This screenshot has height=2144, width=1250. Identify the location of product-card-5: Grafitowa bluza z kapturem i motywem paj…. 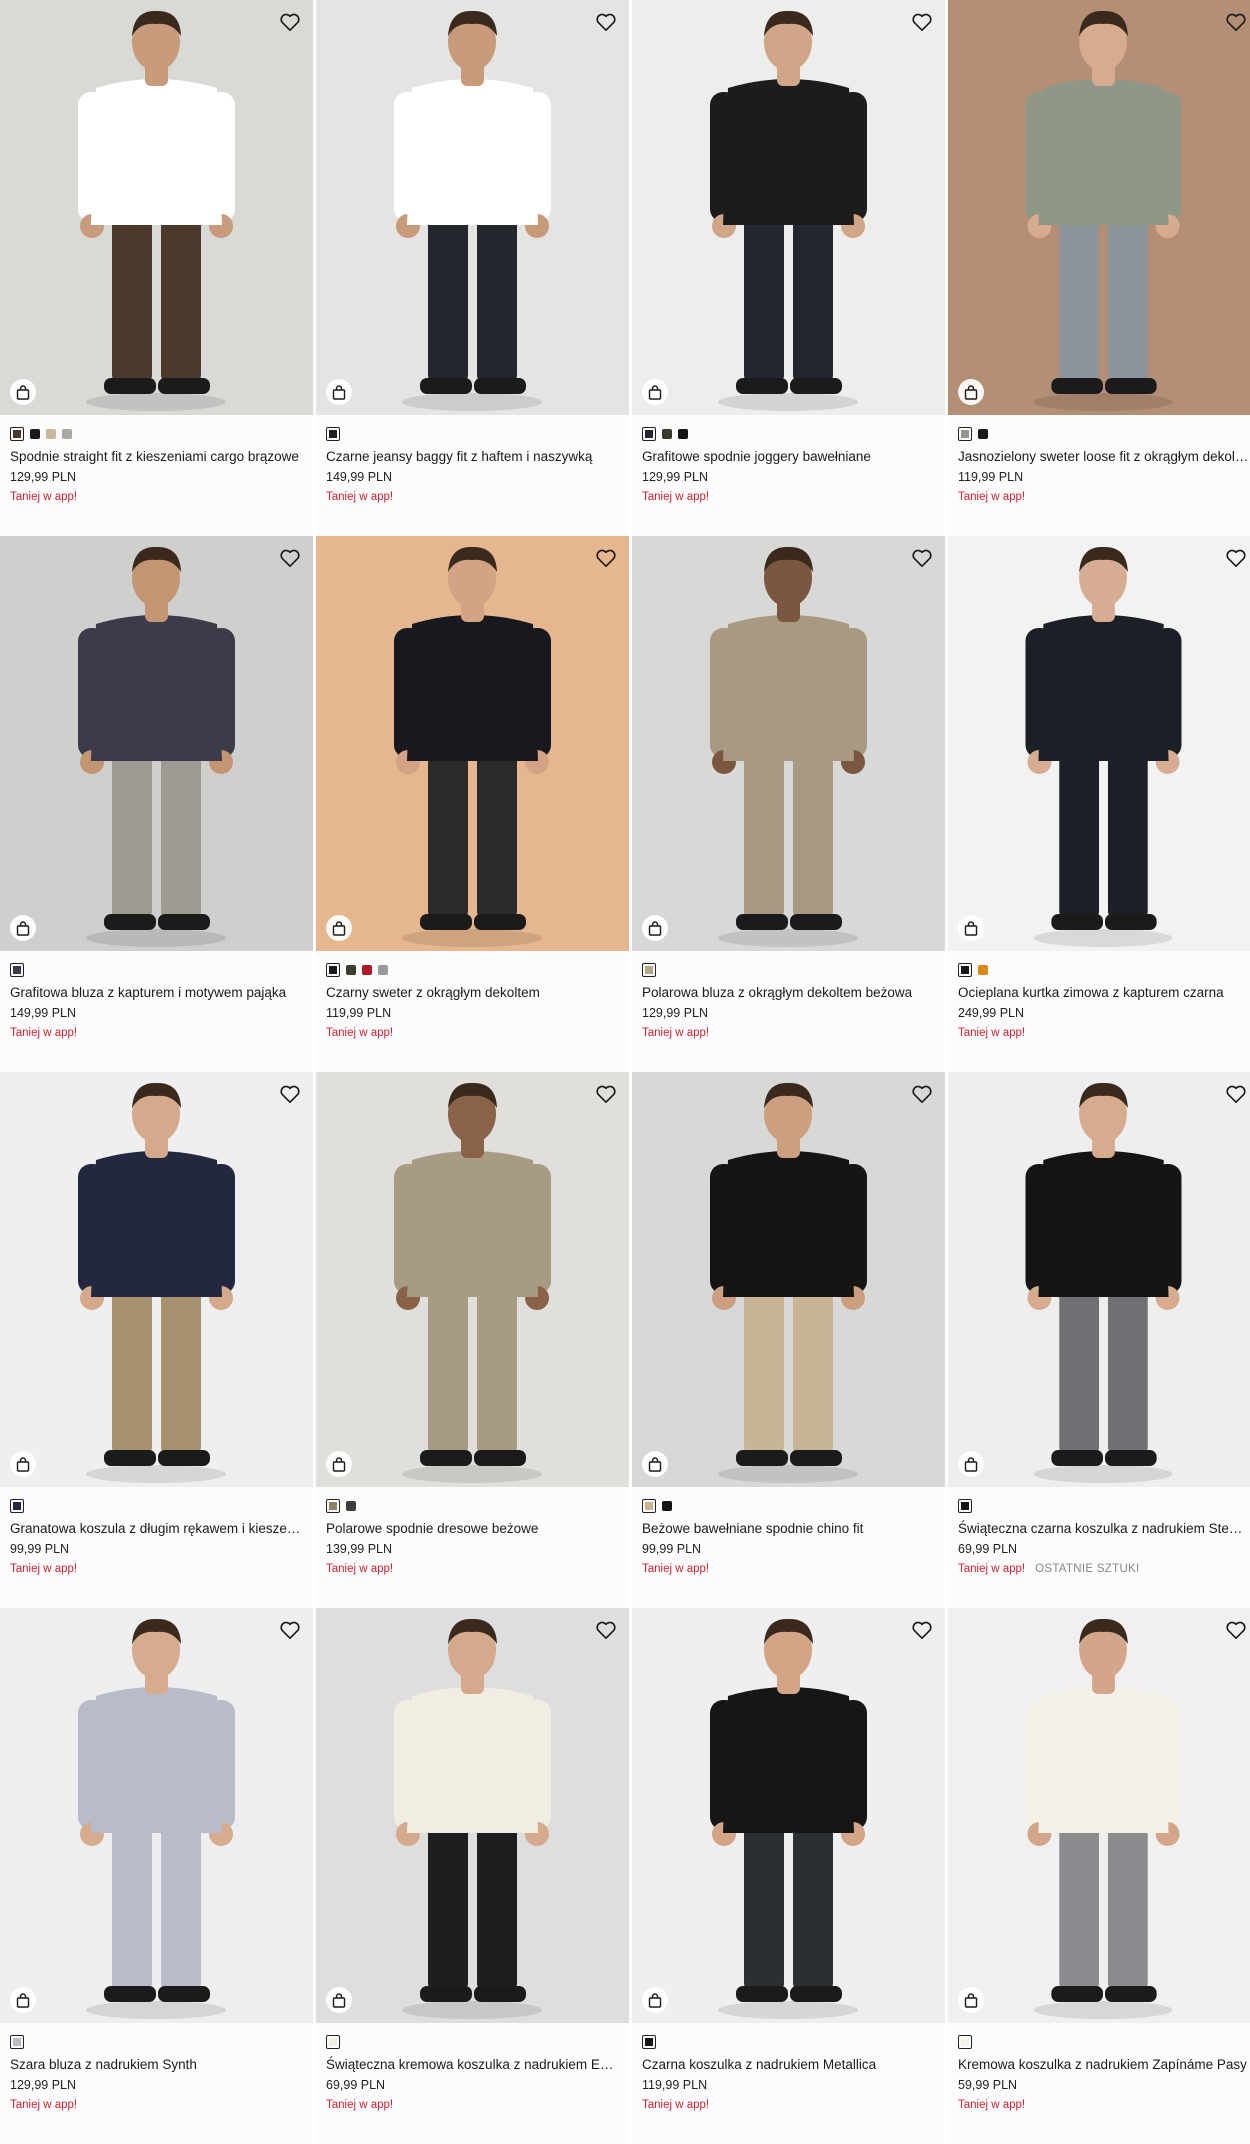
(156, 804).